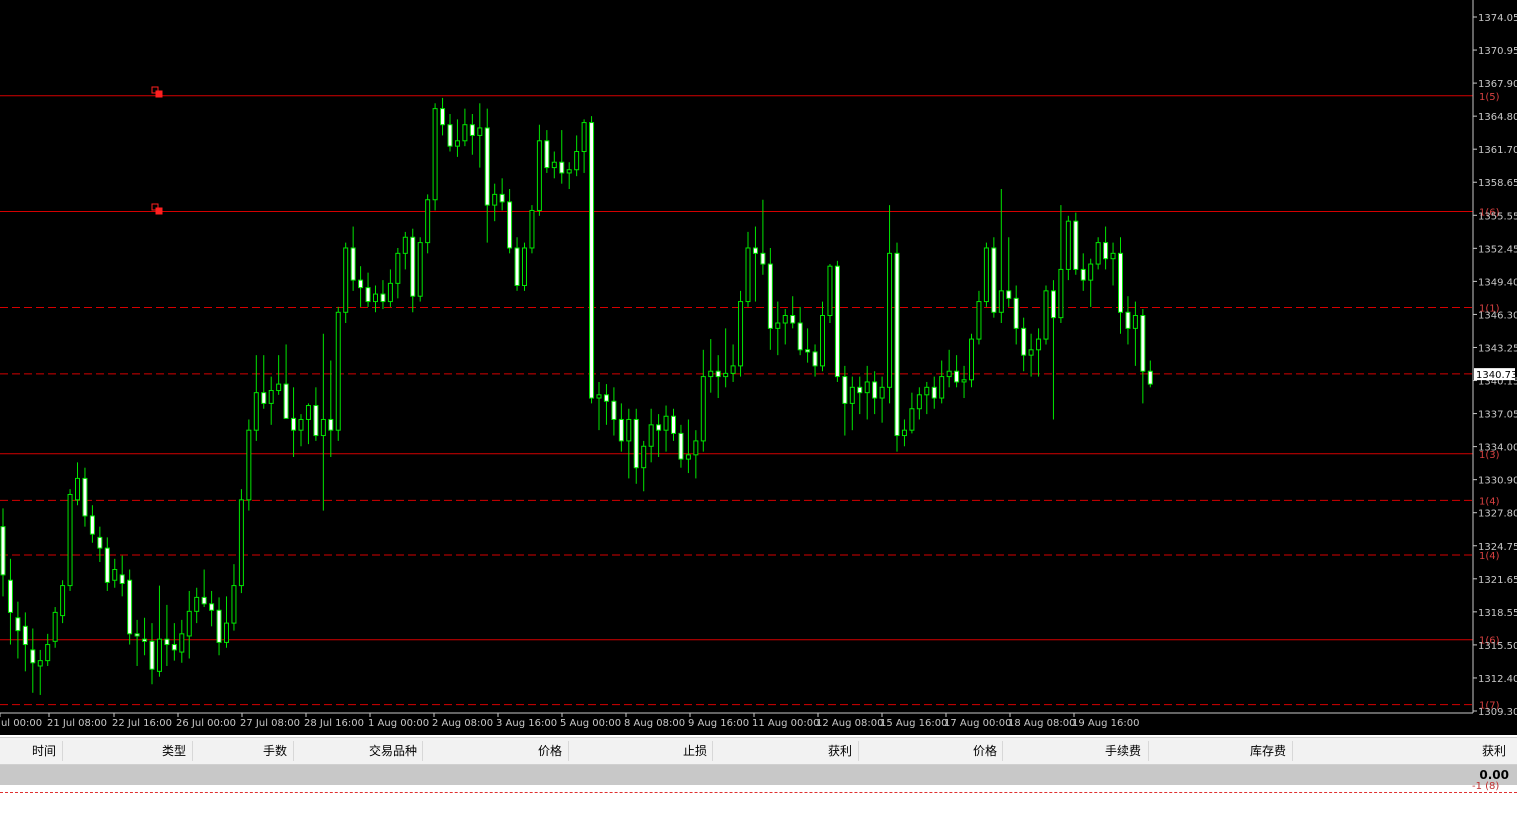 The height and width of the screenshot is (828, 1517). Describe the element at coordinates (1494, 751) in the screenshot. I see `column-header-profit: 获利` at that location.